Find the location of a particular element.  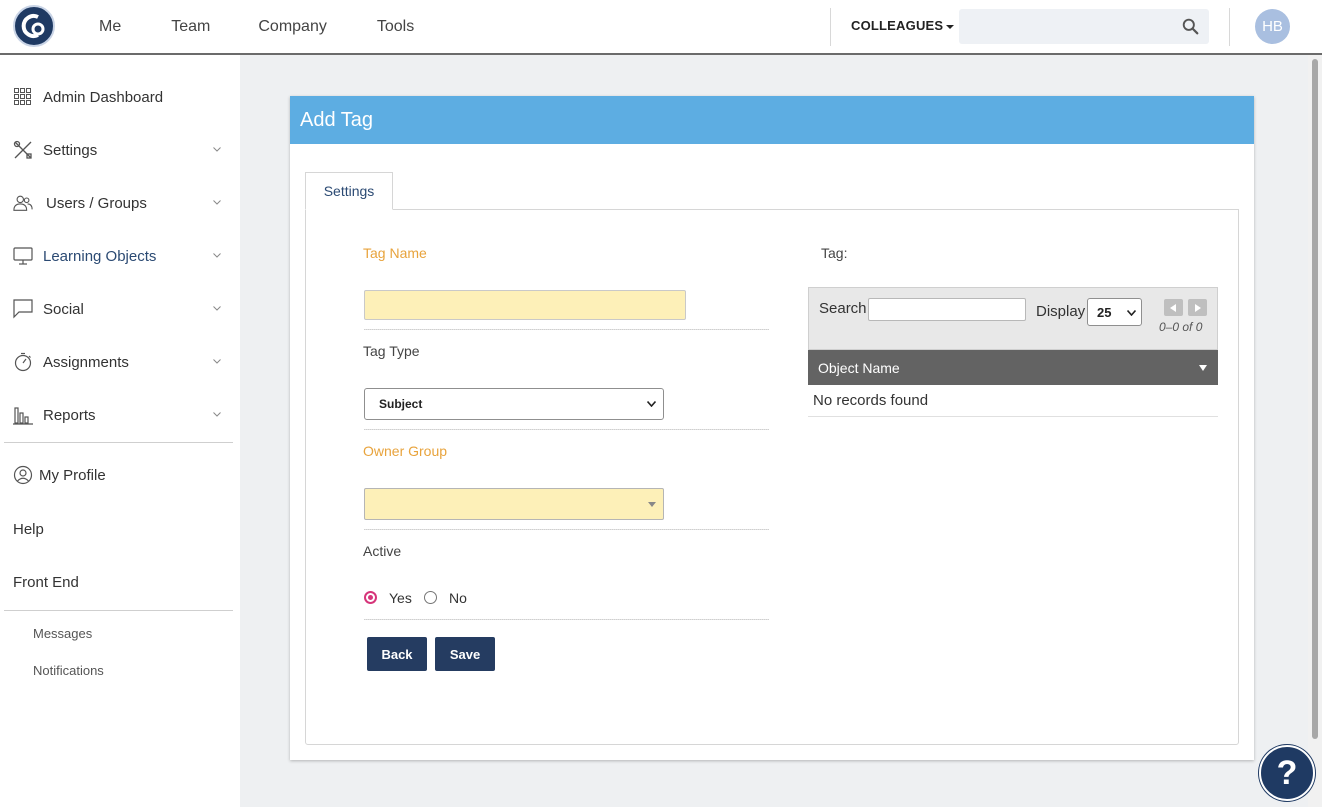

bar-chart-icon is located at coordinates (23, 415).